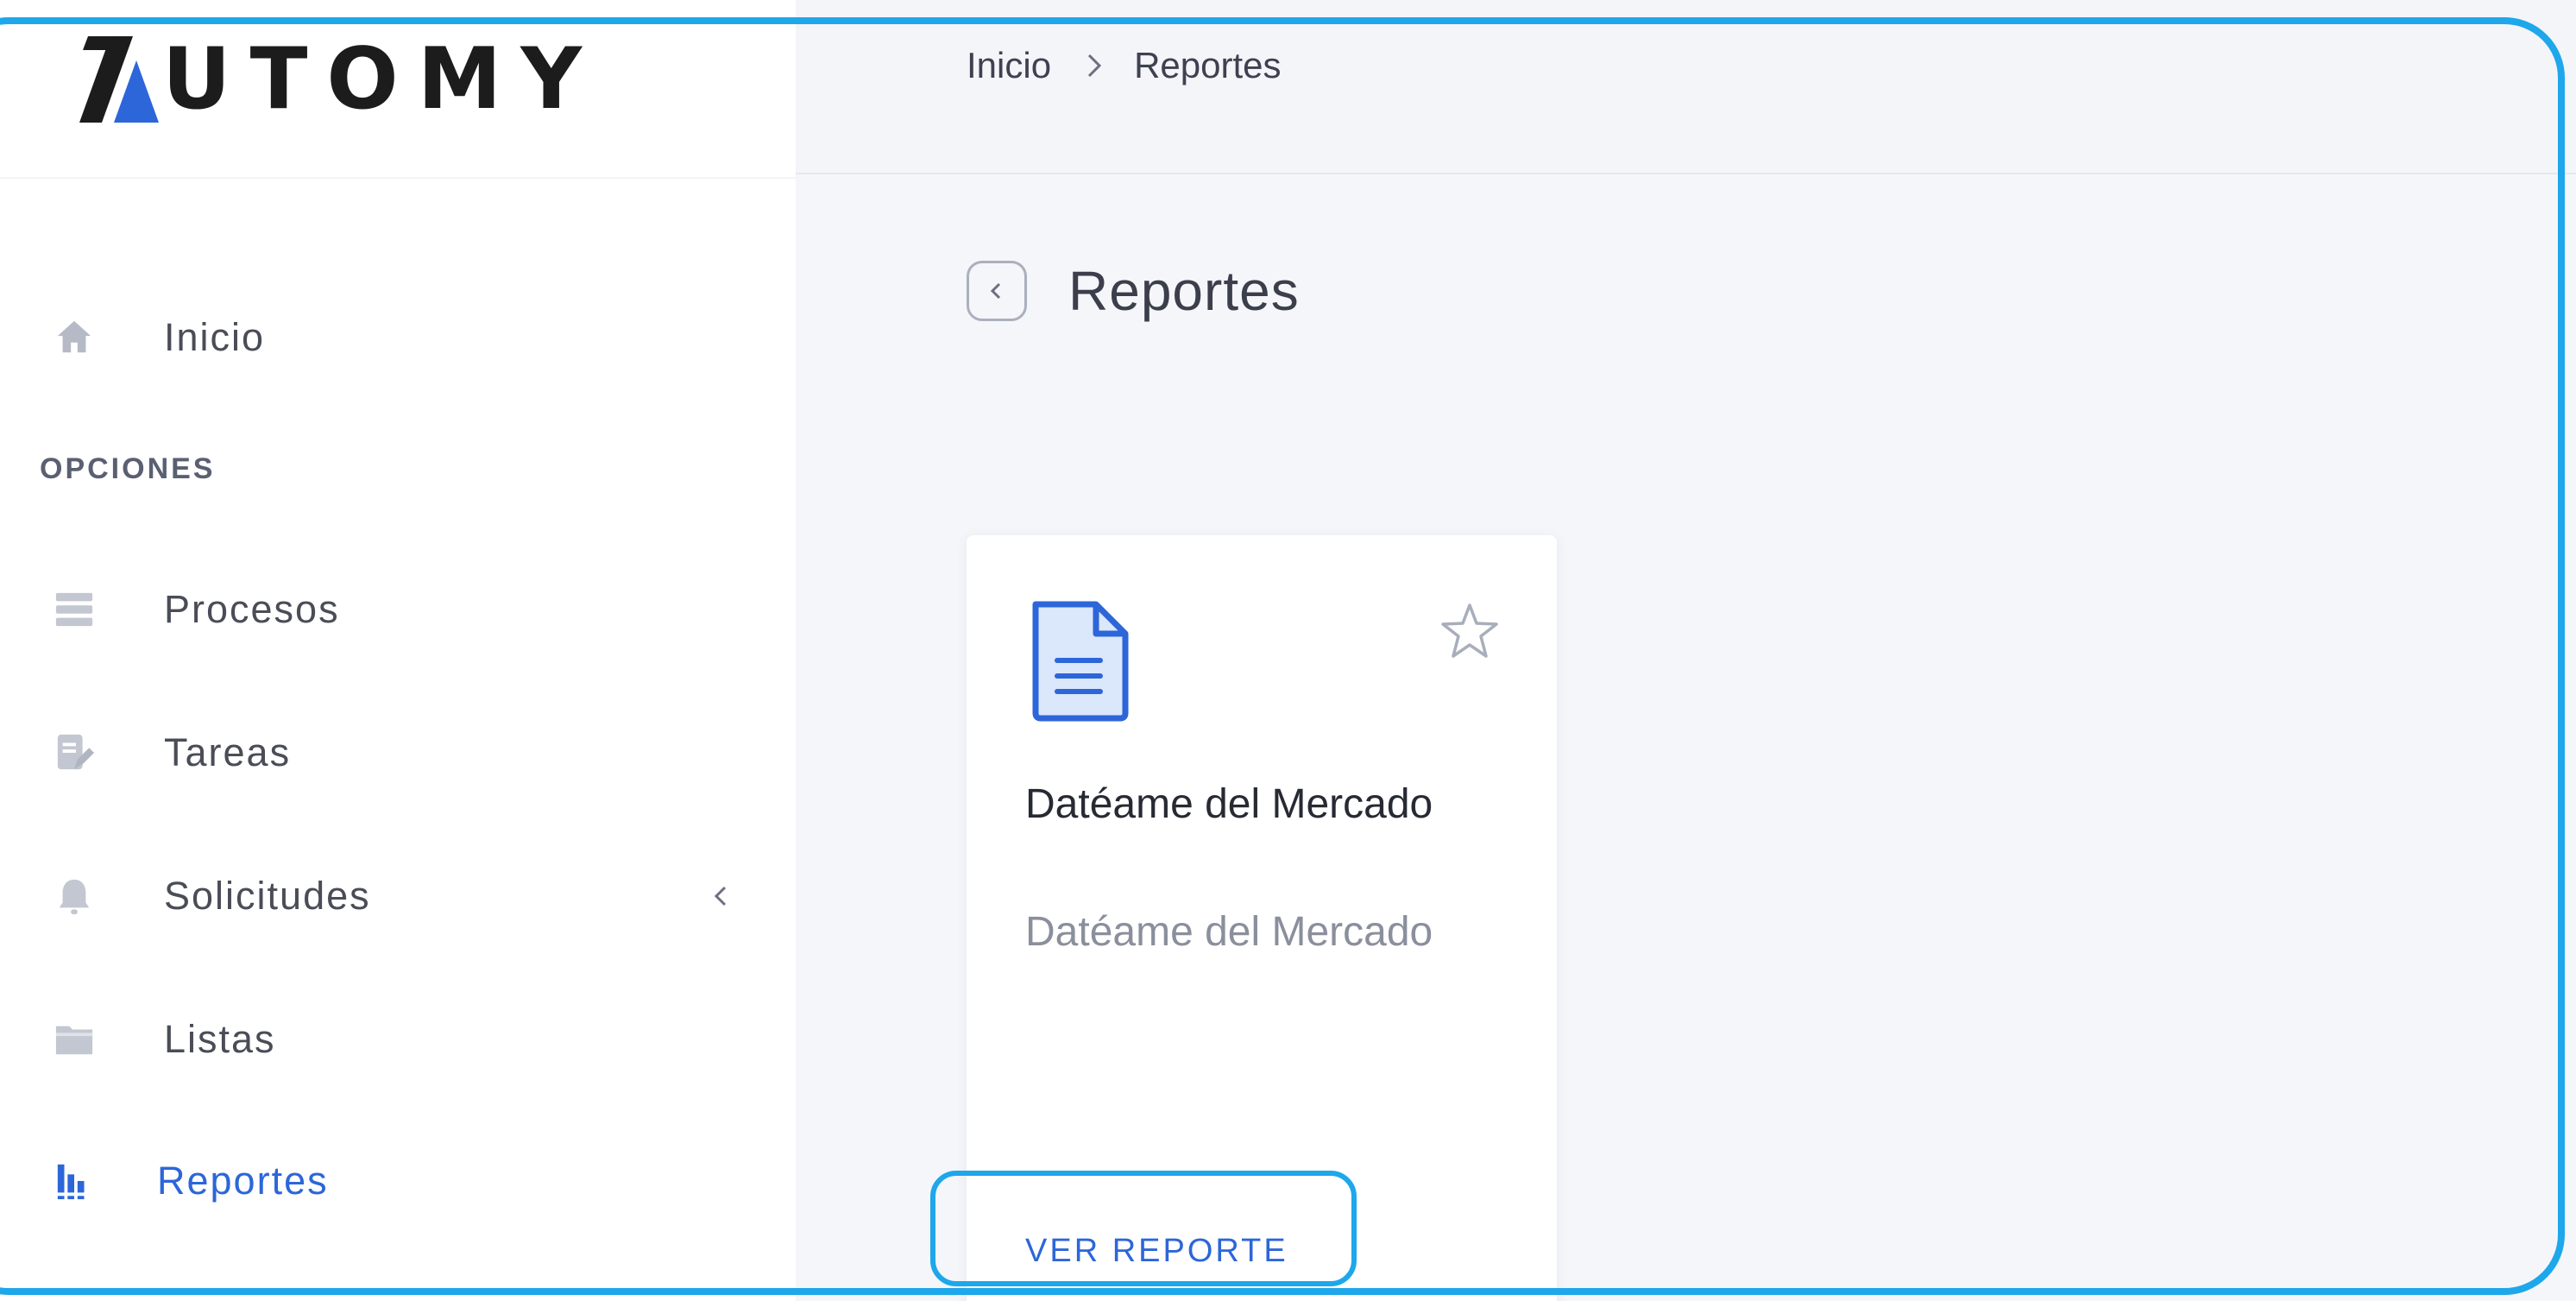  Describe the element at coordinates (1470, 631) in the screenshot. I see `star-icon` at that location.